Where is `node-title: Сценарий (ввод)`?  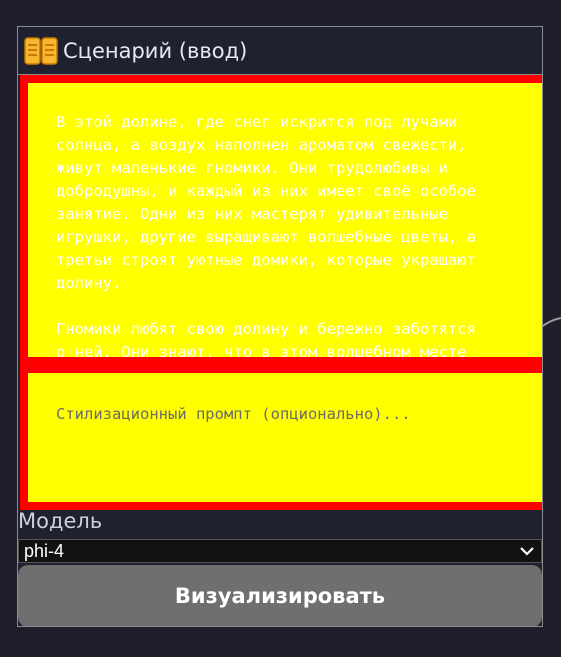 node-title: Сценарий (ввод) is located at coordinates (155, 50).